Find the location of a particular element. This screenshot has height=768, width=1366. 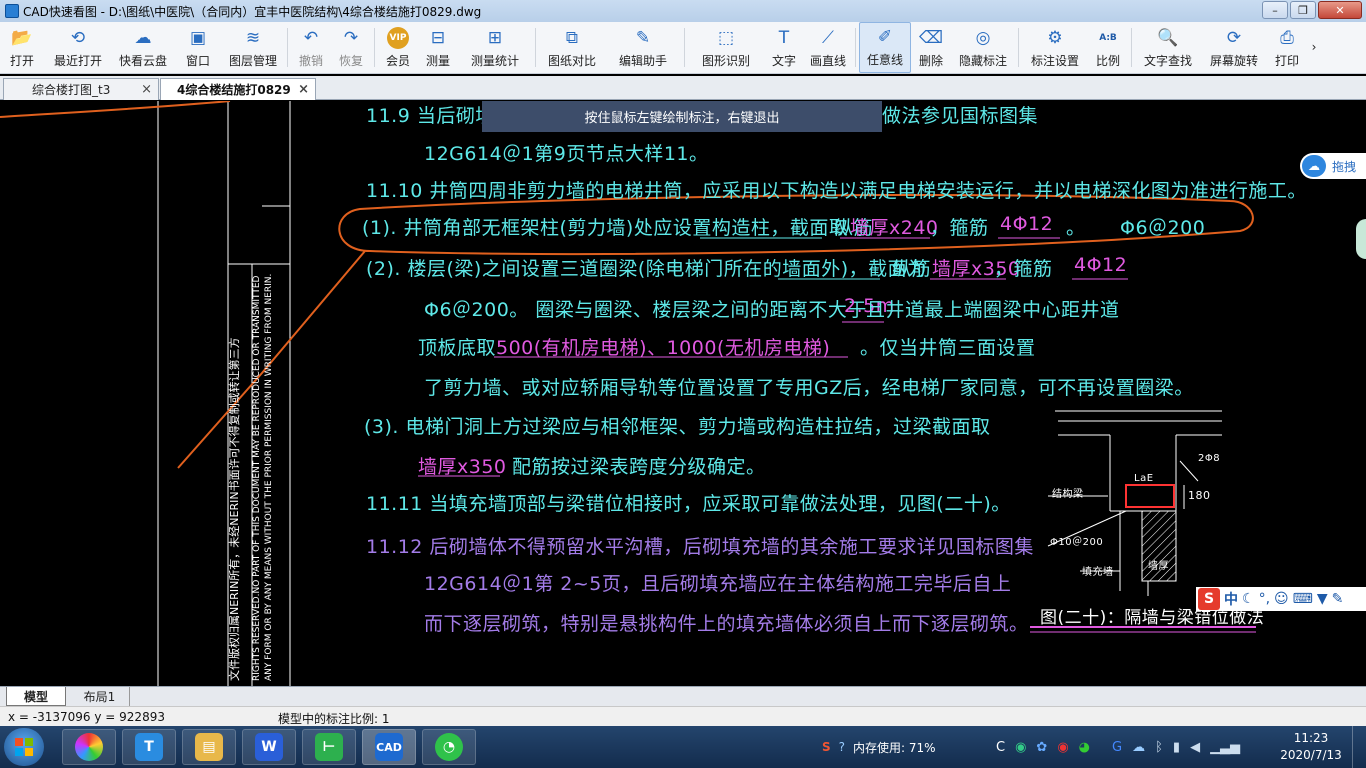

smile-icon: ☺ is located at coordinates (1281, 599).